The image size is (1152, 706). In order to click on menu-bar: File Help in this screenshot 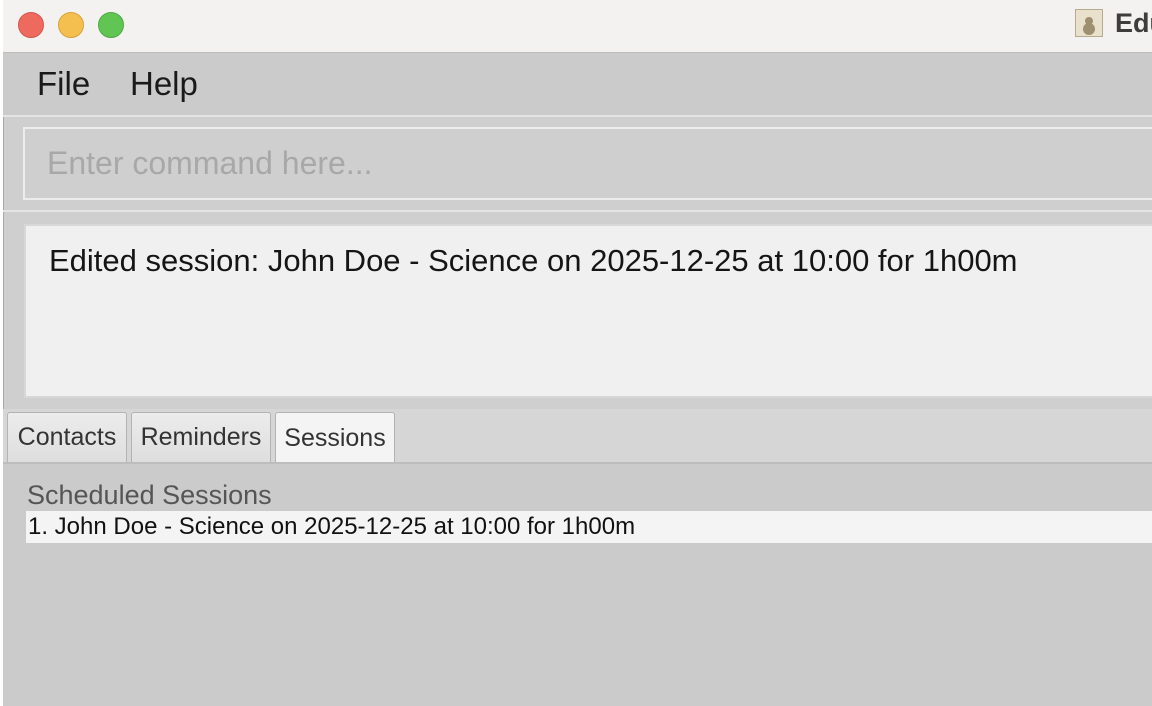, I will do `click(577, 84)`.